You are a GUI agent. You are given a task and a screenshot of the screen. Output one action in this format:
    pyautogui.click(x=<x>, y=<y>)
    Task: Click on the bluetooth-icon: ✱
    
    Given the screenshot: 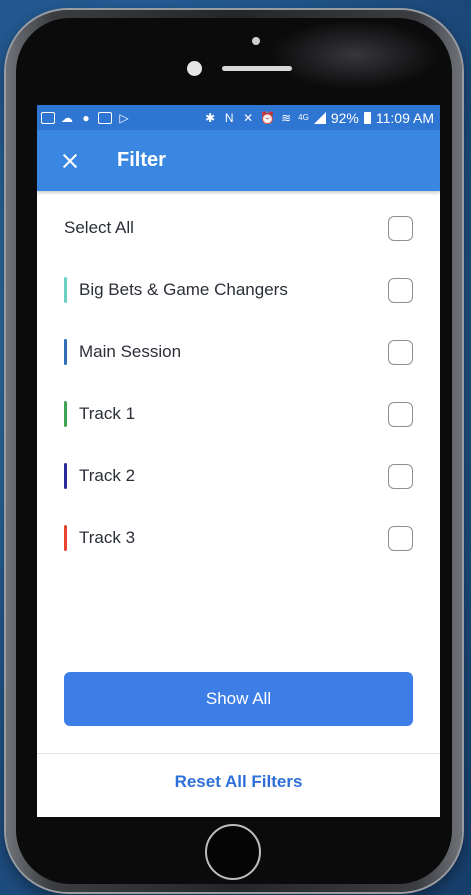 What is the action you would take?
    pyautogui.click(x=210, y=117)
    